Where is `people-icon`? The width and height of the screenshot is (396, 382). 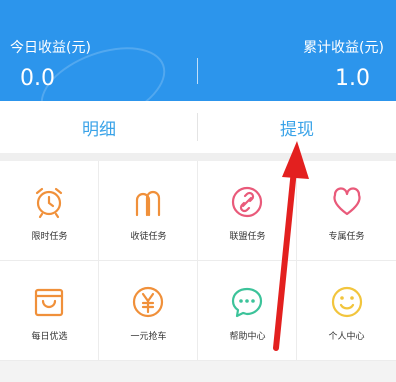
people-icon is located at coordinates (148, 202).